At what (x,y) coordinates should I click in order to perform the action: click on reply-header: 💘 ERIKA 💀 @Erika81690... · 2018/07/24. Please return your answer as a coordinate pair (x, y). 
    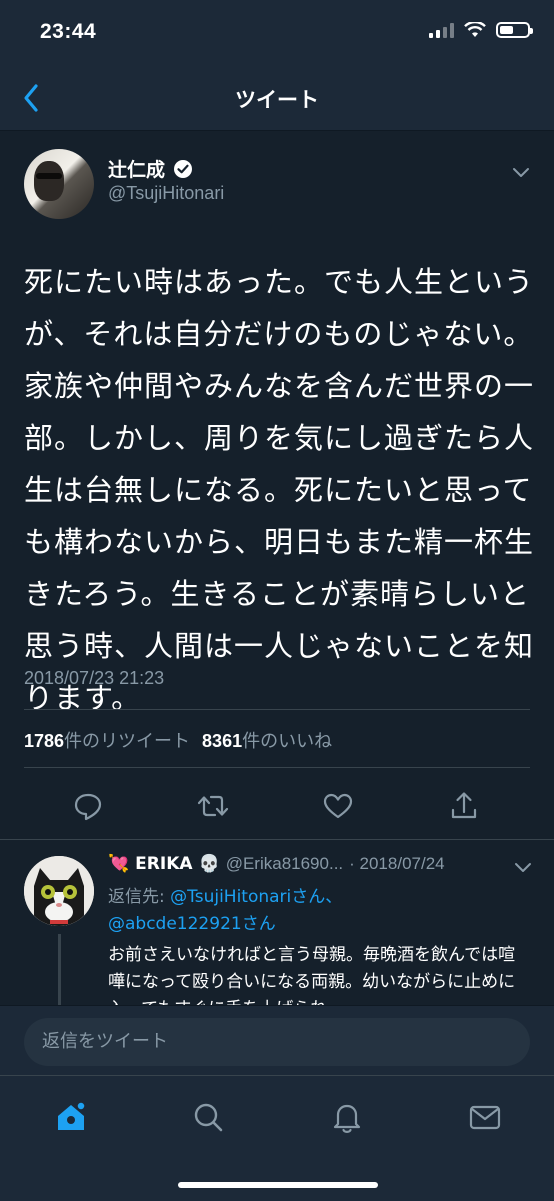
    Looking at the image, I should click on (276, 864).